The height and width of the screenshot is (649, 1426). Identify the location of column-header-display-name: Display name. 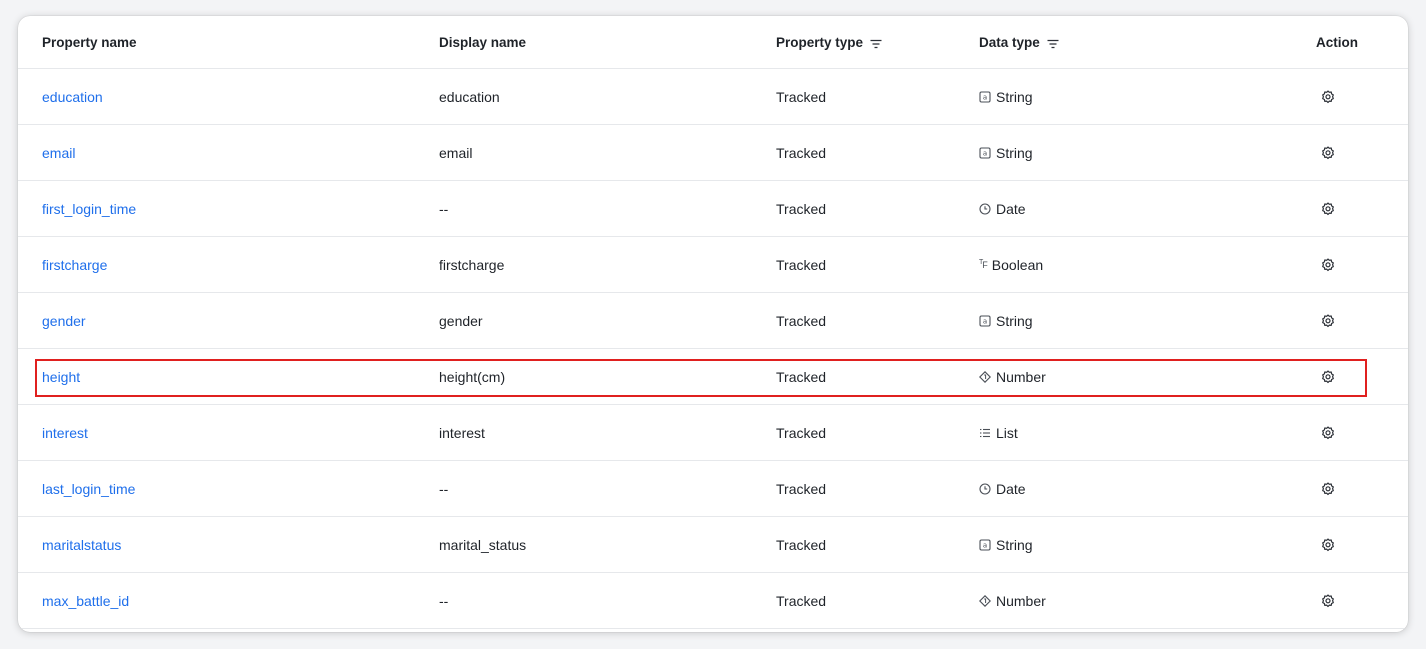
(482, 42).